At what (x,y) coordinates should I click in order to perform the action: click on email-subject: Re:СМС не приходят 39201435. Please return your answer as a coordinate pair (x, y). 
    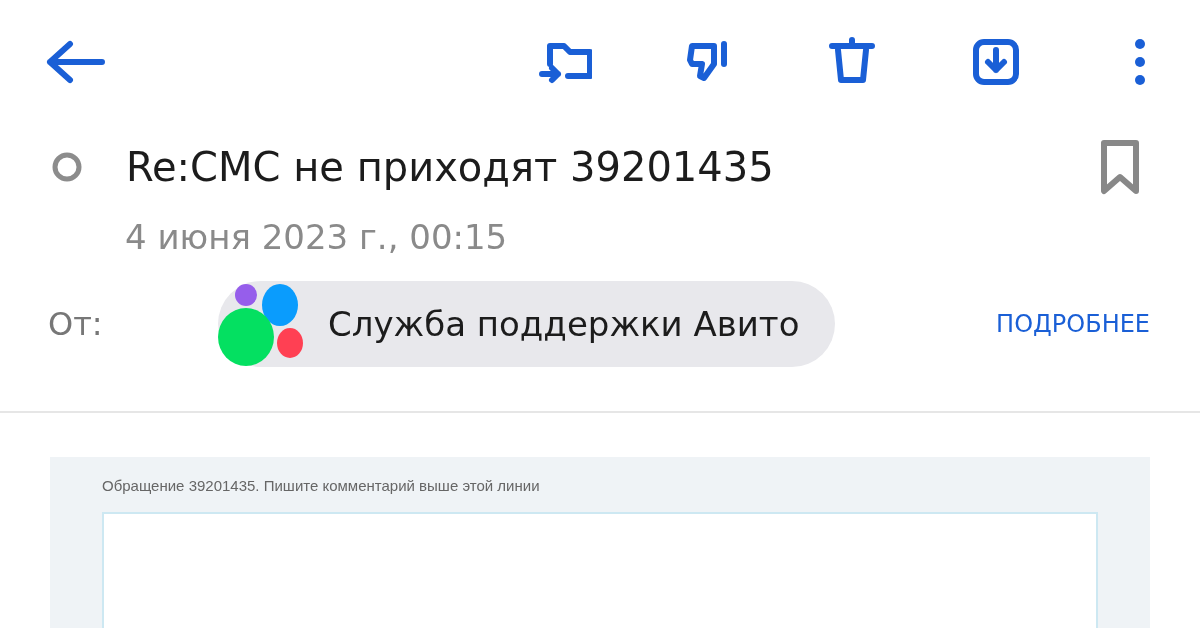
    Looking at the image, I should click on (450, 167).